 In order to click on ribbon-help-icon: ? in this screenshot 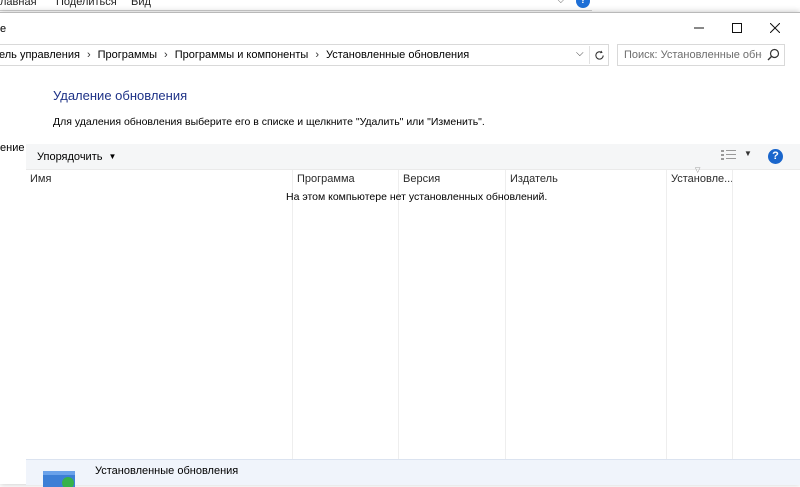, I will do `click(583, 4)`.